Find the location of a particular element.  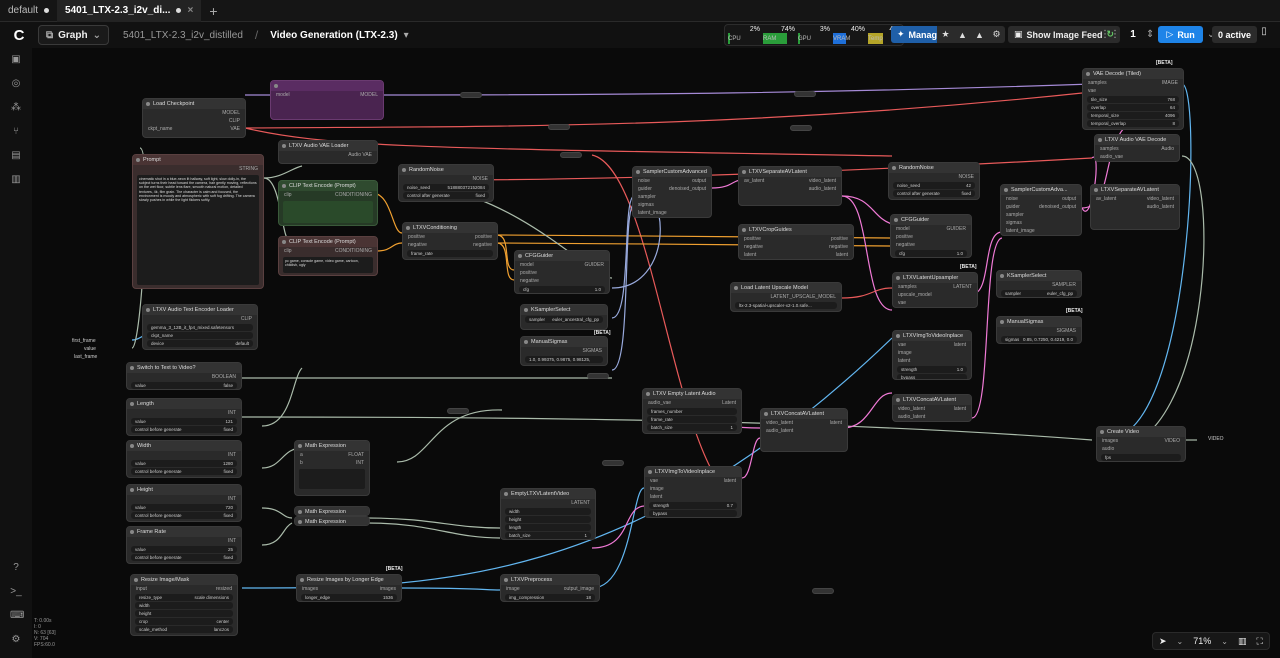

input-model: model is located at coordinates (527, 265).